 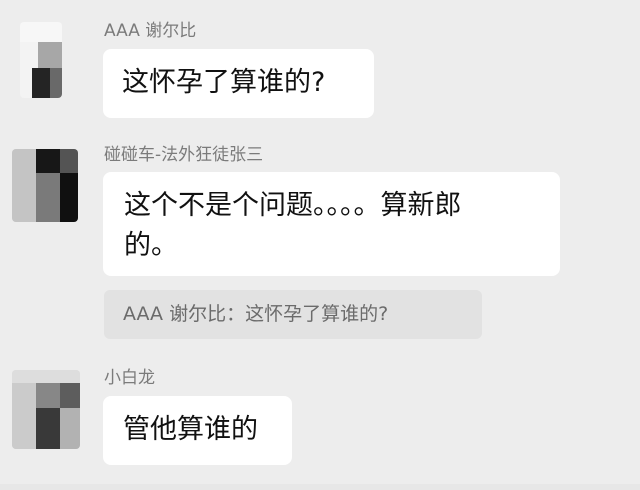 I want to click on message-text-line: 管他算谁的, so click(x=190, y=429).